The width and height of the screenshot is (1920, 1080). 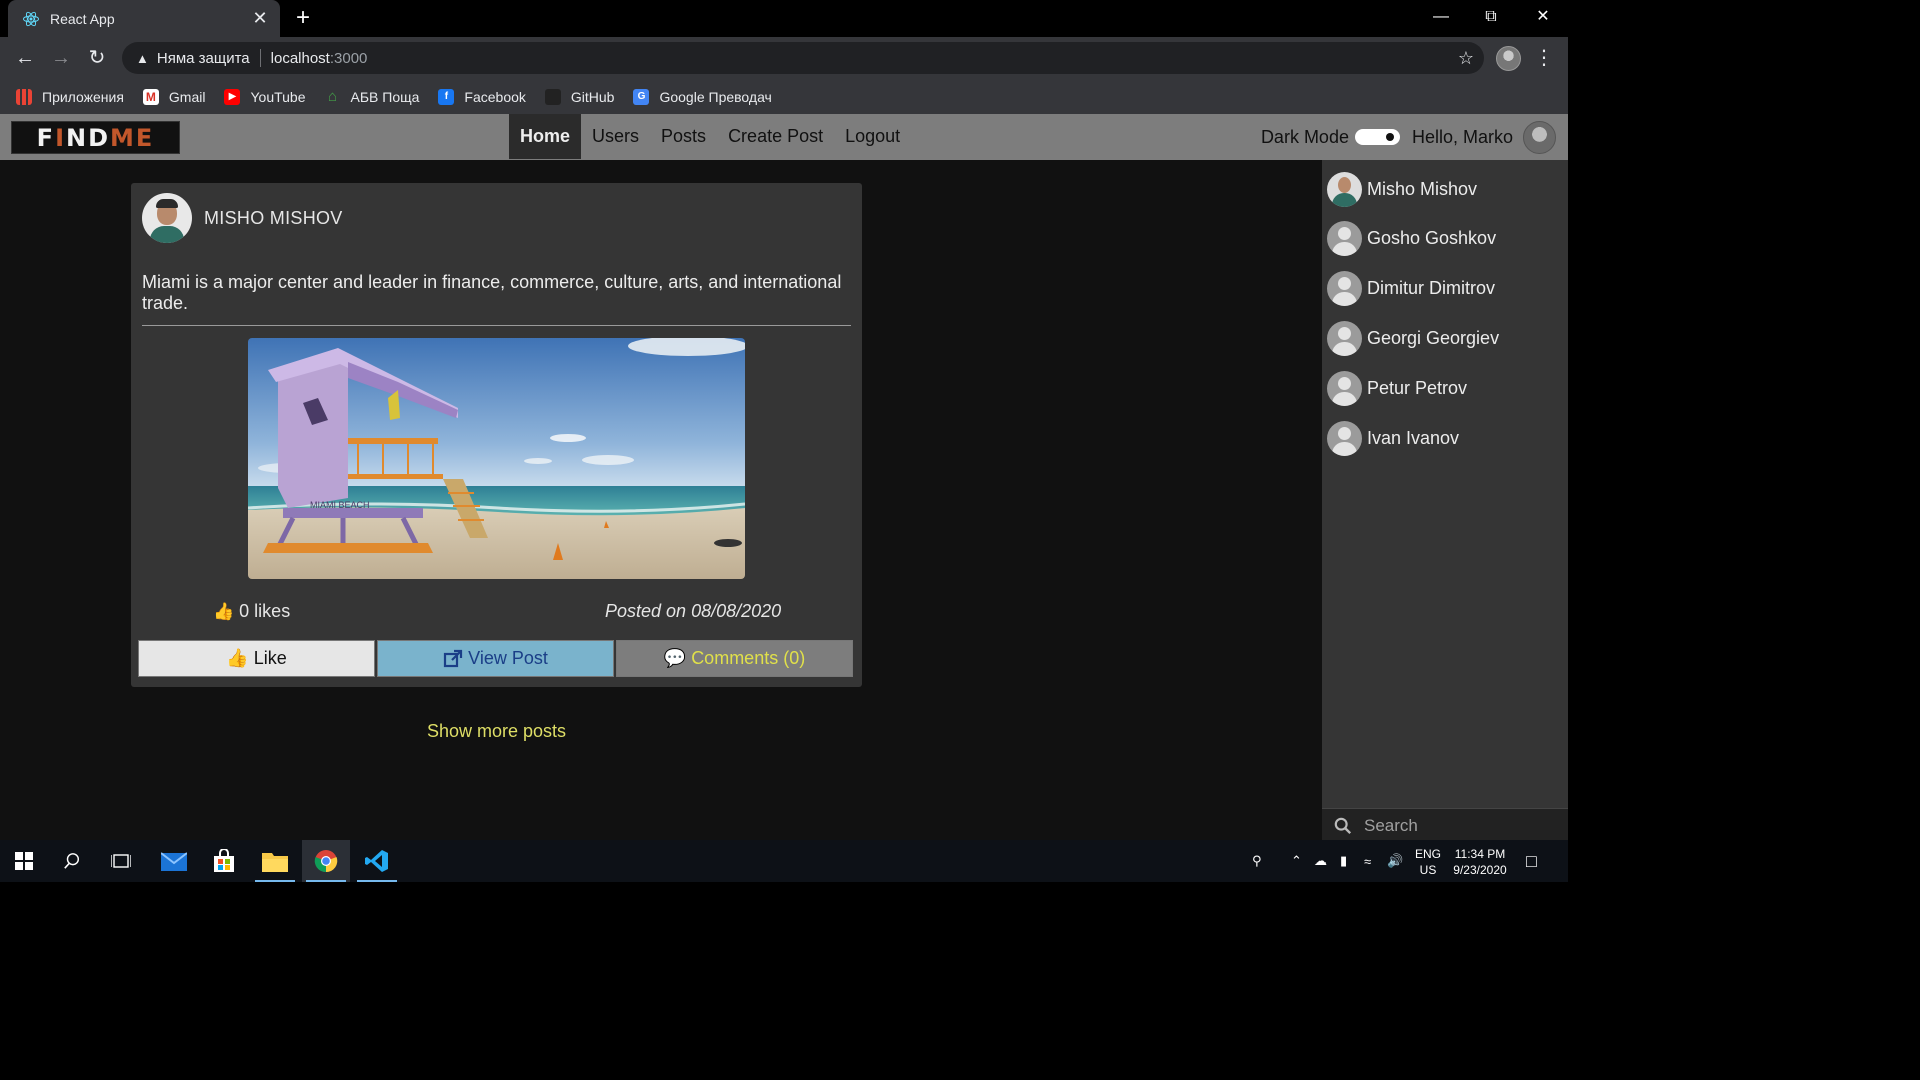 I want to click on new-tab-icon: +, so click(x=303, y=18).